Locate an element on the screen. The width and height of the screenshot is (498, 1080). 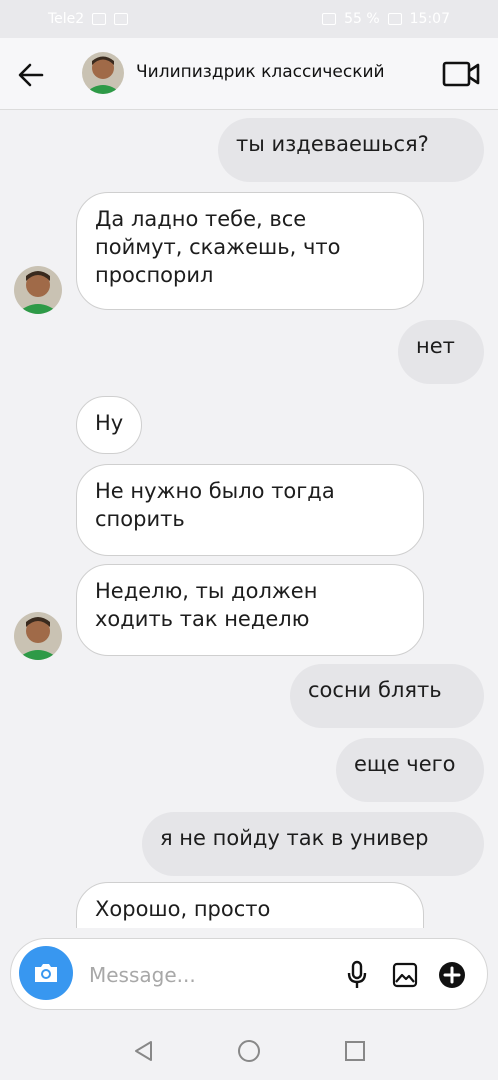
nav-home-button is located at coordinates (249, 1051).